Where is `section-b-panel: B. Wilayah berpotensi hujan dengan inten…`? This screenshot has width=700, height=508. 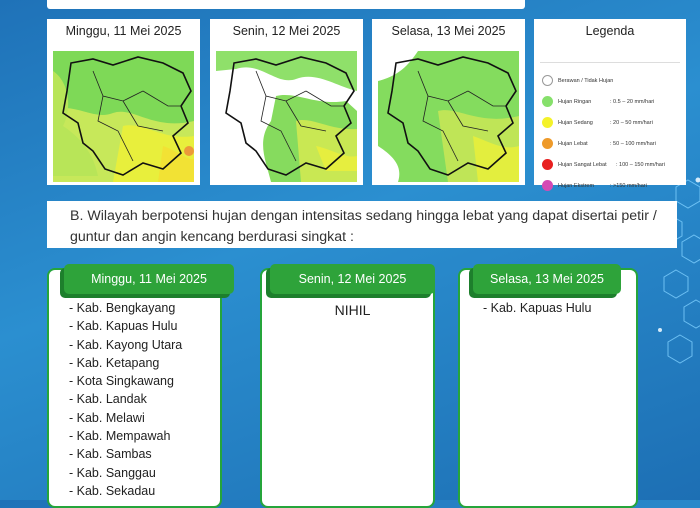 section-b-panel: B. Wilayah berpotensi hujan dengan inten… is located at coordinates (362, 224).